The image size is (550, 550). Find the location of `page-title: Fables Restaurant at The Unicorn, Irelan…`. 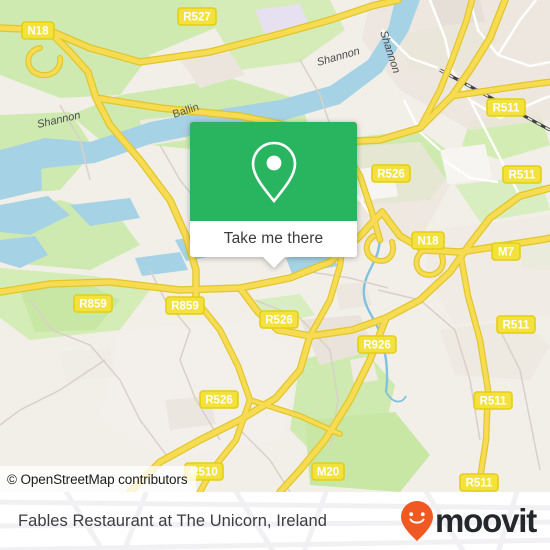

page-title: Fables Restaurant at The Unicorn, Irelan… is located at coordinates (172, 520).